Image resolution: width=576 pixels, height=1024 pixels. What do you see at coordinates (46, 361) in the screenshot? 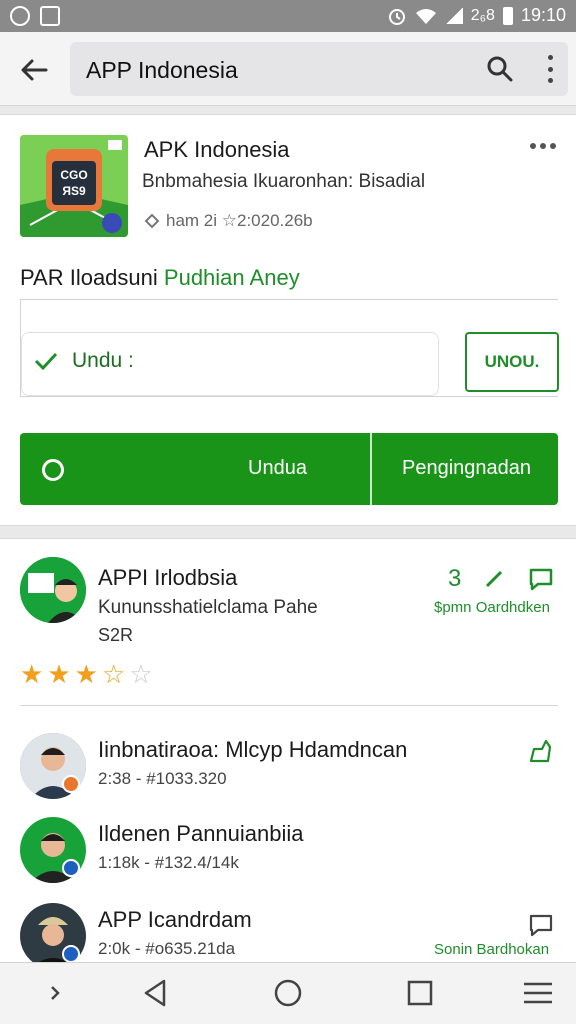
I see `check-icon` at bounding box center [46, 361].